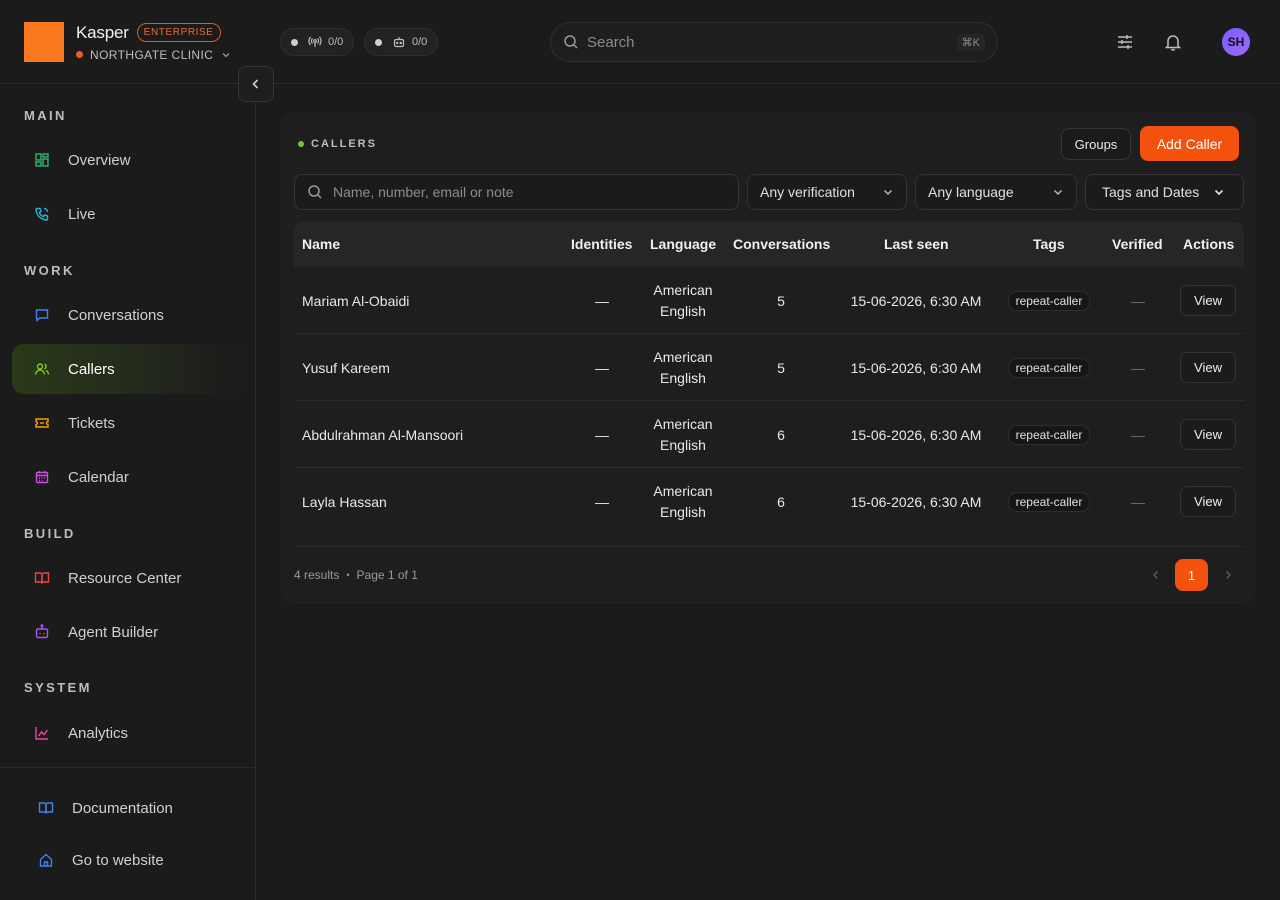 Image resolution: width=1280 pixels, height=900 pixels. What do you see at coordinates (432, 501) in the screenshot?
I see `caller-name: Layla Hassan` at bounding box center [432, 501].